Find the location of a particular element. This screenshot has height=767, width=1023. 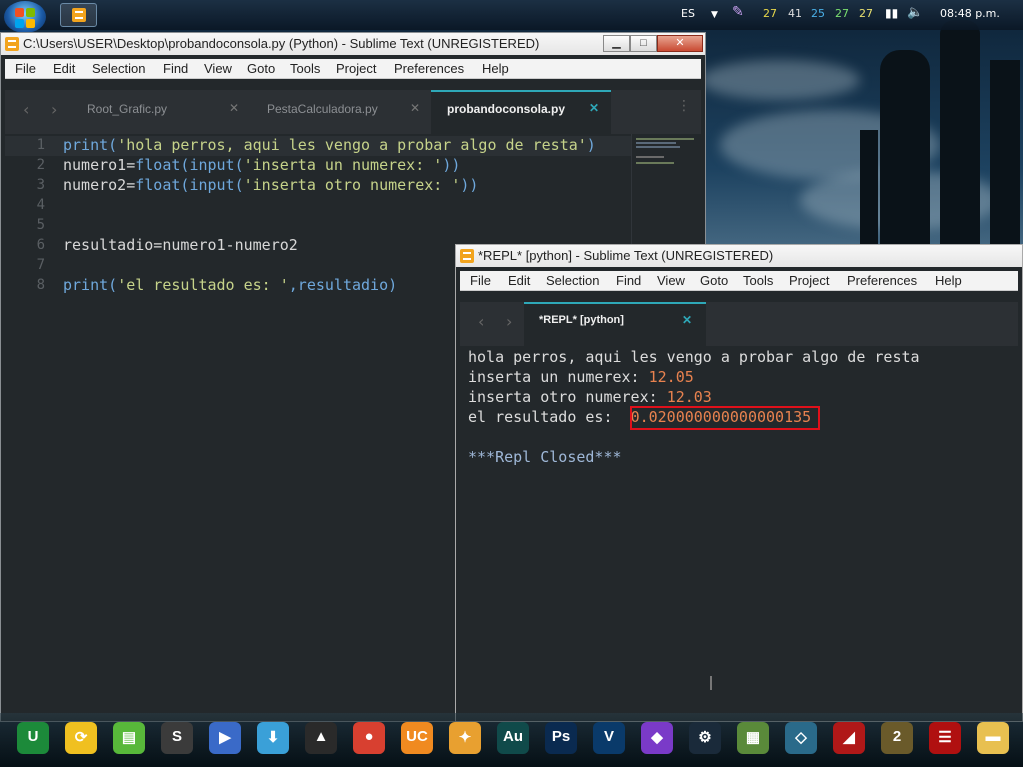

pentagon-app-icon: ◆ is located at coordinates (657, 738).